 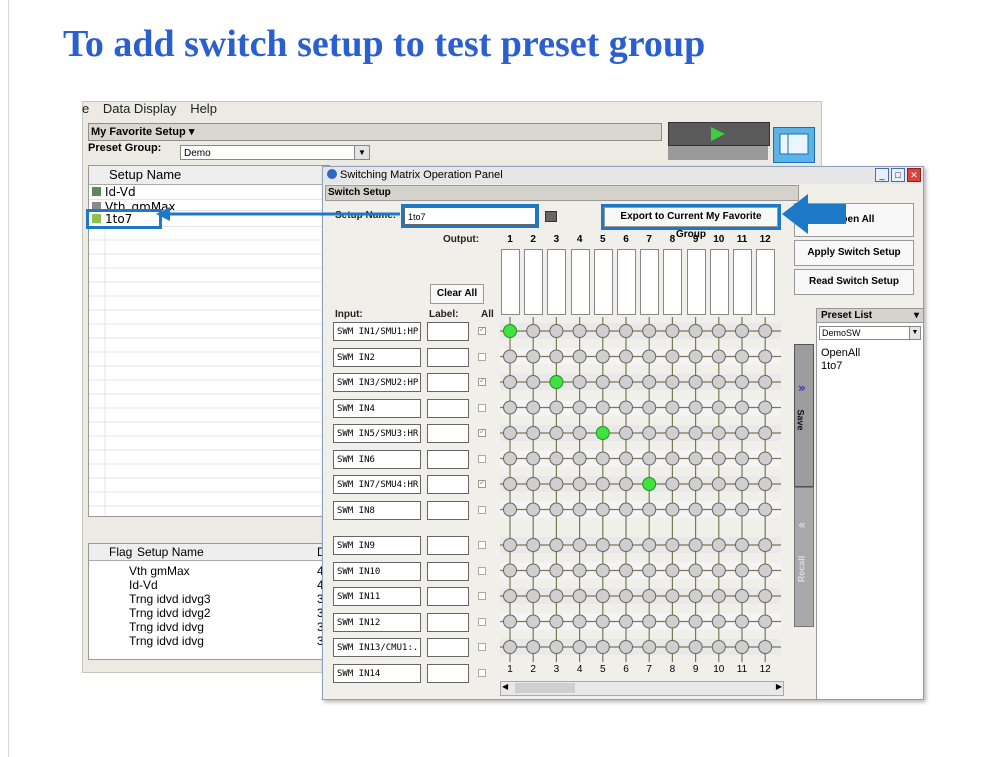 I want to click on apply-switch-setup-button: Apply Switch Setup, so click(x=854, y=253).